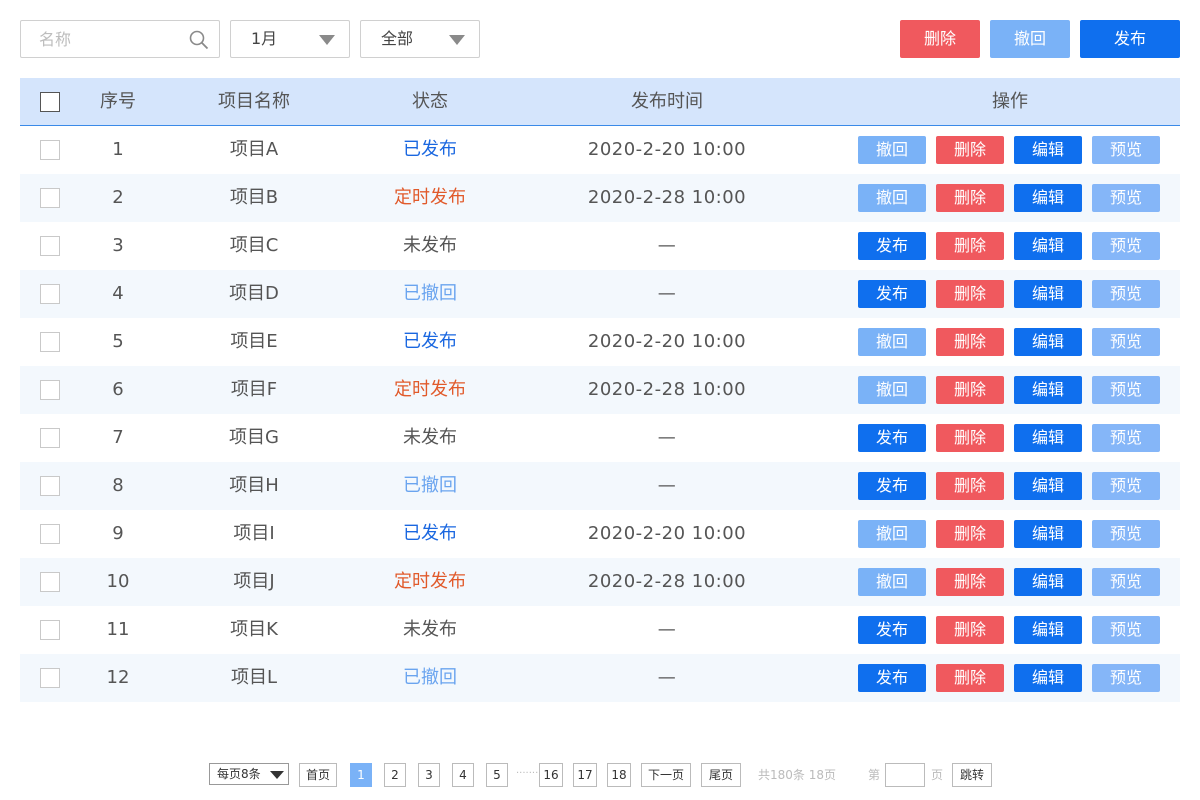 Image resolution: width=1200 pixels, height=800 pixels. What do you see at coordinates (199, 40) in the screenshot?
I see `search-icon` at bounding box center [199, 40].